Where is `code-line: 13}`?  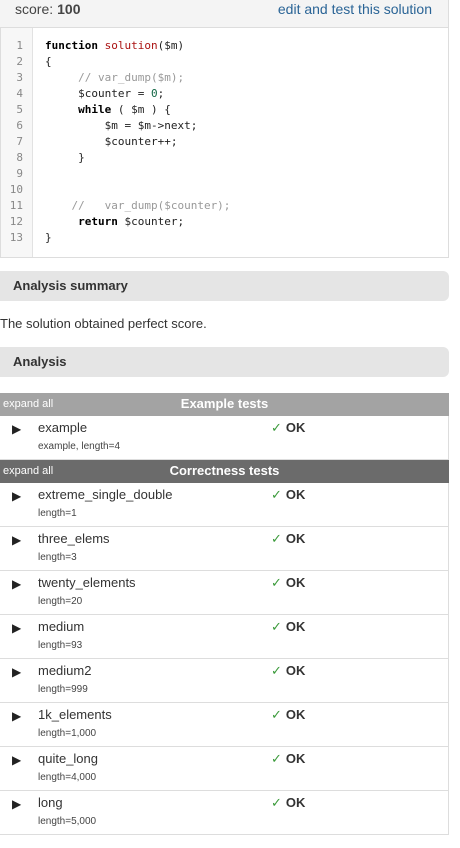
code-line: 13} is located at coordinates (221, 238).